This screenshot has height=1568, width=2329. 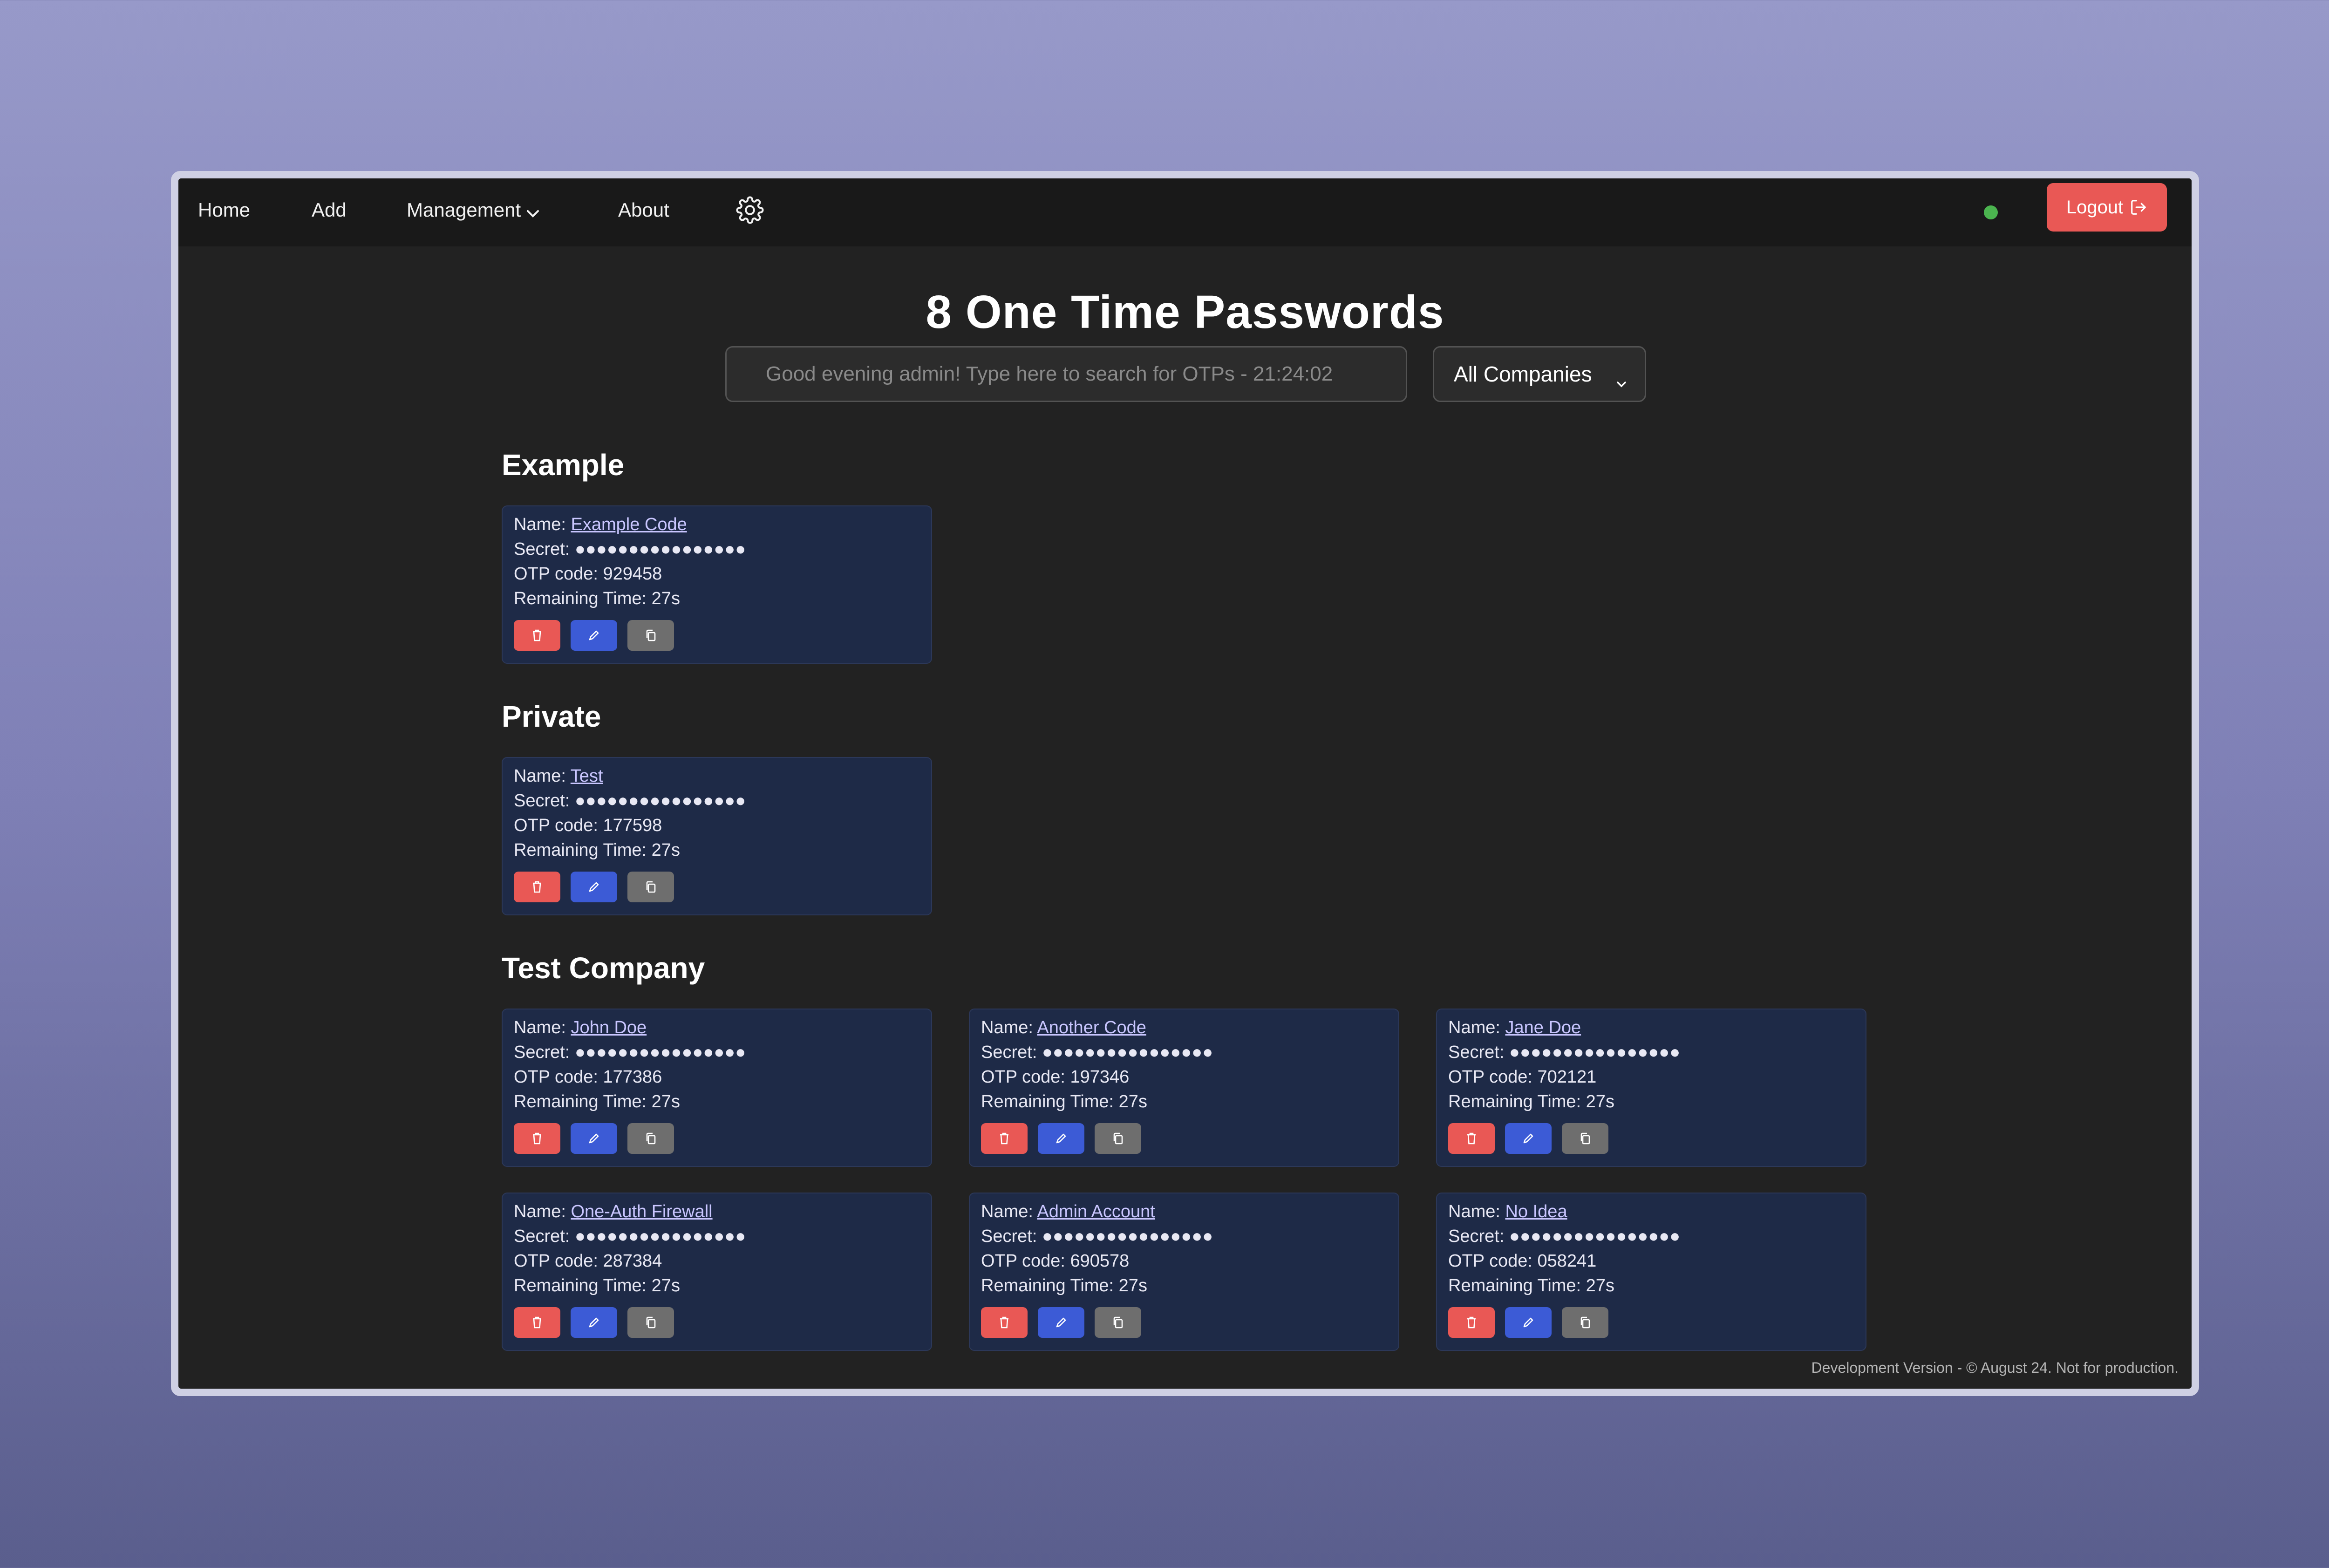 What do you see at coordinates (641, 1211) in the screenshot?
I see `otp-name-link: One-Auth Firewall` at bounding box center [641, 1211].